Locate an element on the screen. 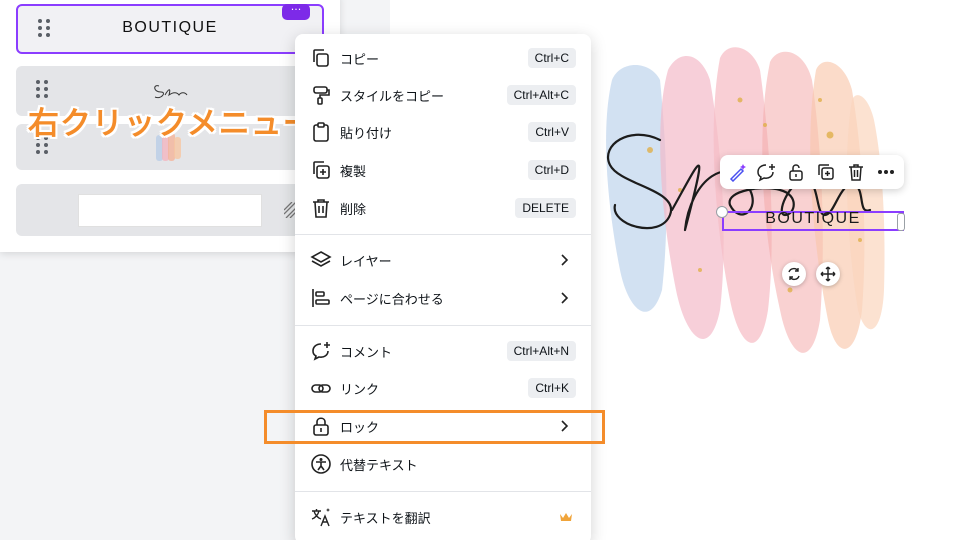 Image resolution: width=960 pixels, height=540 pixels. menu-item-label: リンク is located at coordinates (360, 390).